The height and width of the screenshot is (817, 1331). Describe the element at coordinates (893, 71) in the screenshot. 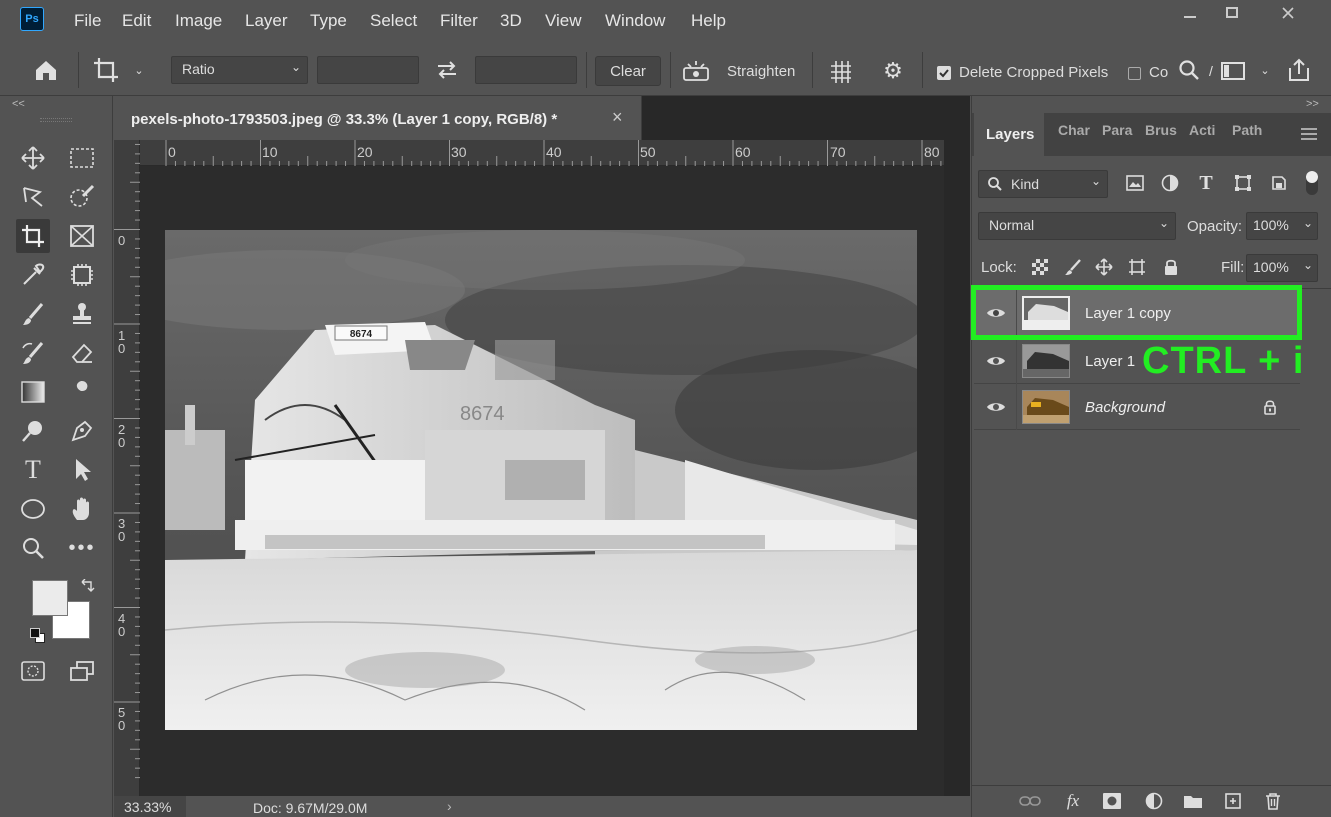

I see `gear-icon: ⚙` at that location.